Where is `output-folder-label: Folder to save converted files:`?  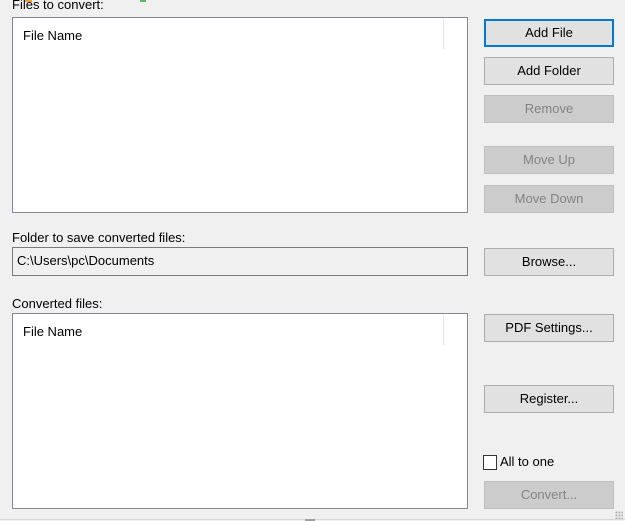
output-folder-label: Folder to save converted files: is located at coordinates (99, 237).